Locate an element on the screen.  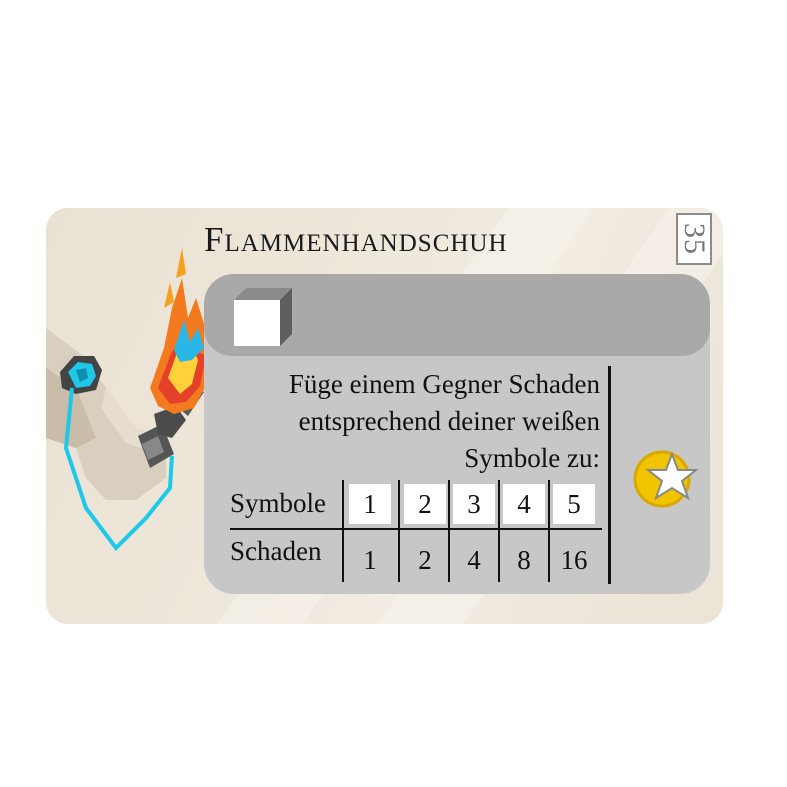
effect-line-1: Füge einem Gegner Schaden is located at coordinates (444, 384).